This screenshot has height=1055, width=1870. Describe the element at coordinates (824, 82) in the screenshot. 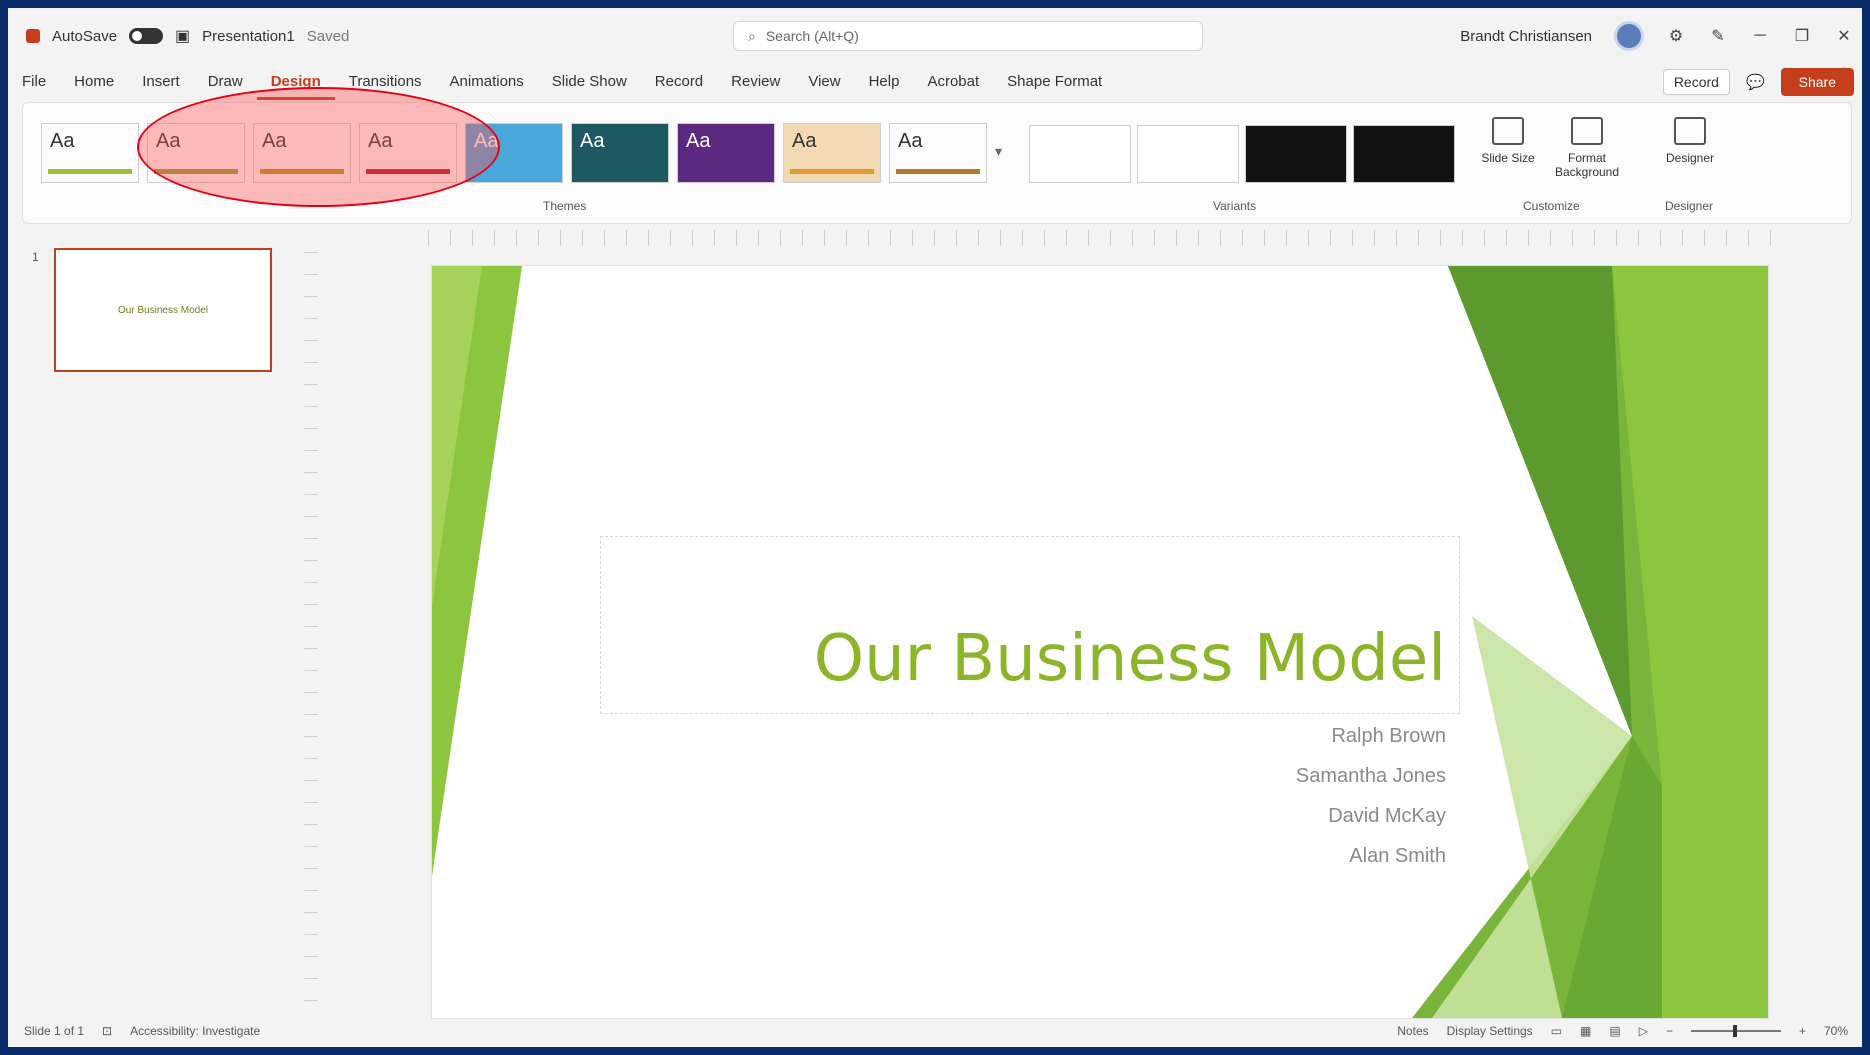

I see `tab-view: View` at that location.